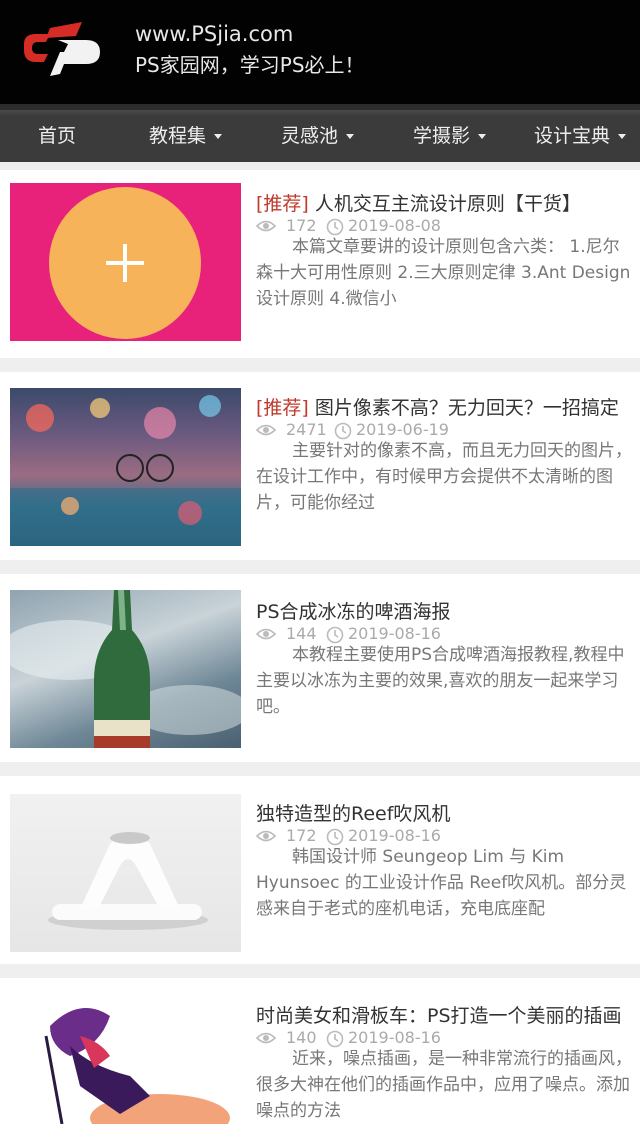  What do you see at coordinates (353, 814) in the screenshot?
I see `article-title-text: 独特造型的Reef吹风机` at bounding box center [353, 814].